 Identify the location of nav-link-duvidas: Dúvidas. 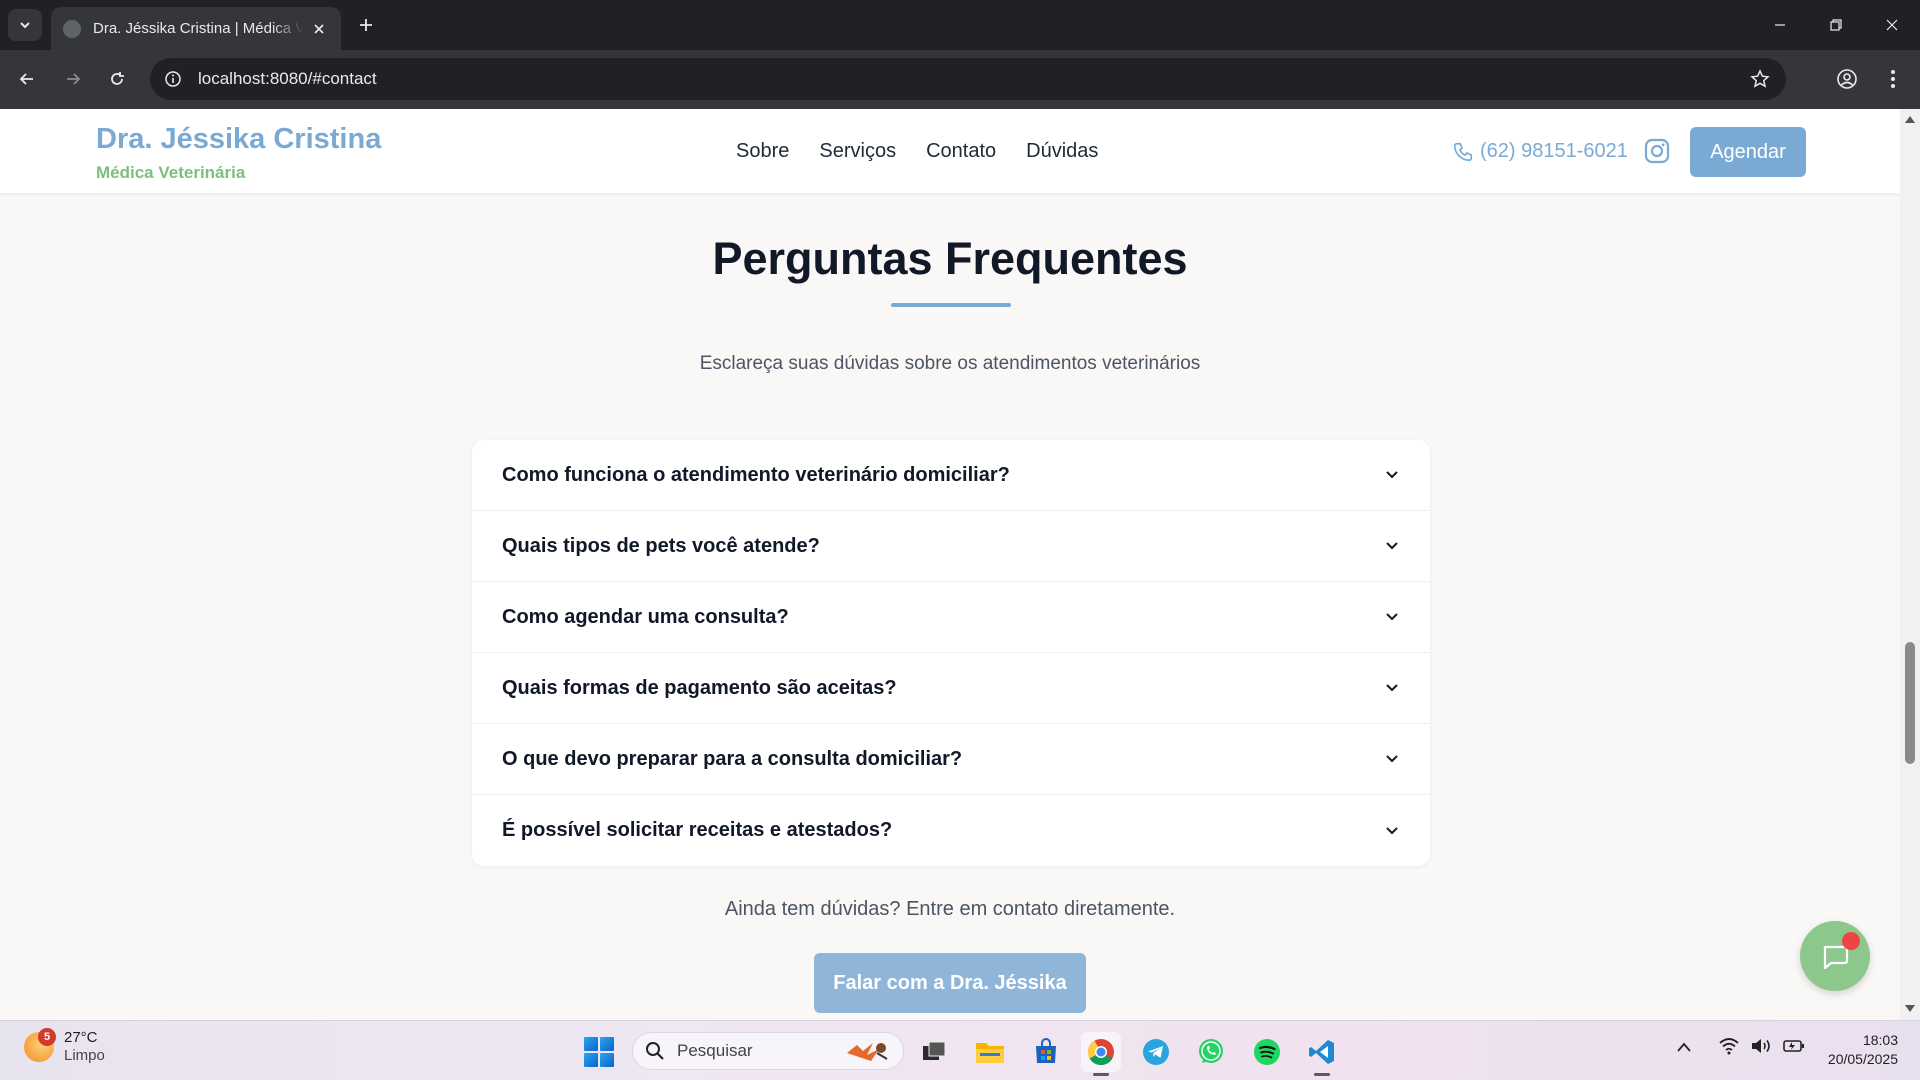
(1062, 151).